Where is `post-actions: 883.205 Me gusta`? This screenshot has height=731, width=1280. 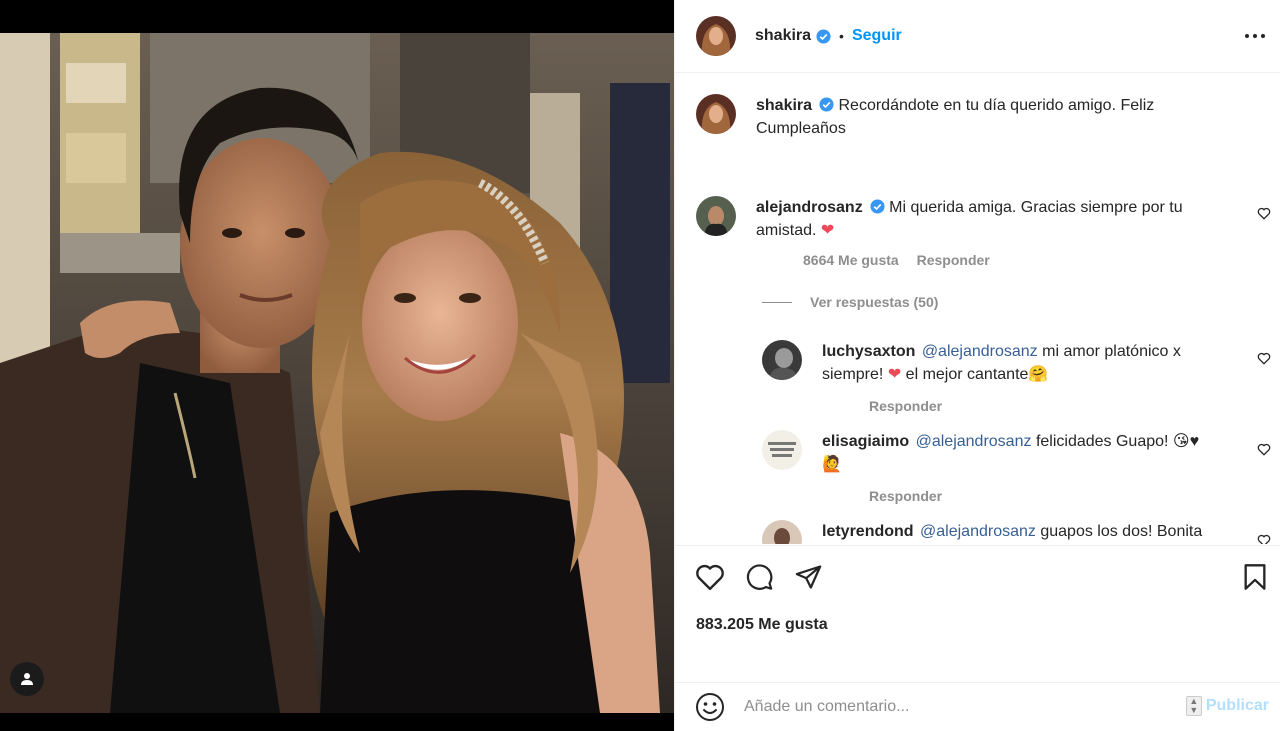
post-actions: 883.205 Me gusta is located at coordinates (977, 612).